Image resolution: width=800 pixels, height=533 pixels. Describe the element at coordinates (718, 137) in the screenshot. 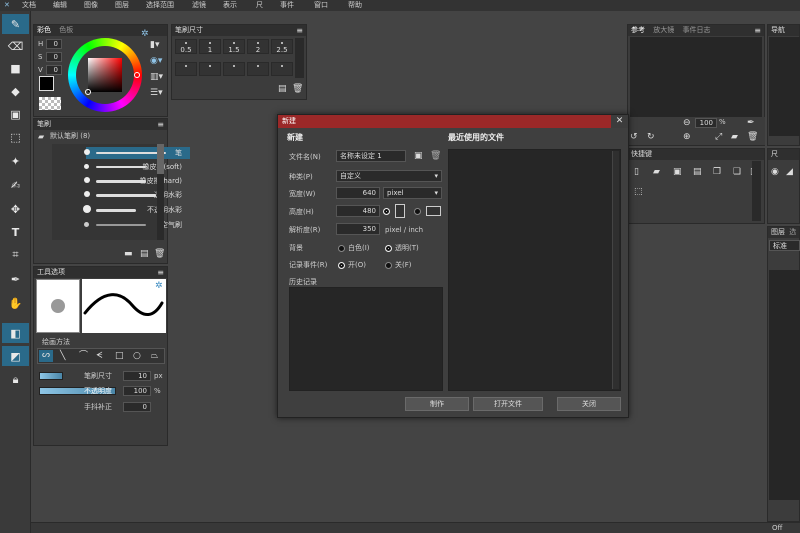

I see `fit-window-icon: ⤢` at that location.